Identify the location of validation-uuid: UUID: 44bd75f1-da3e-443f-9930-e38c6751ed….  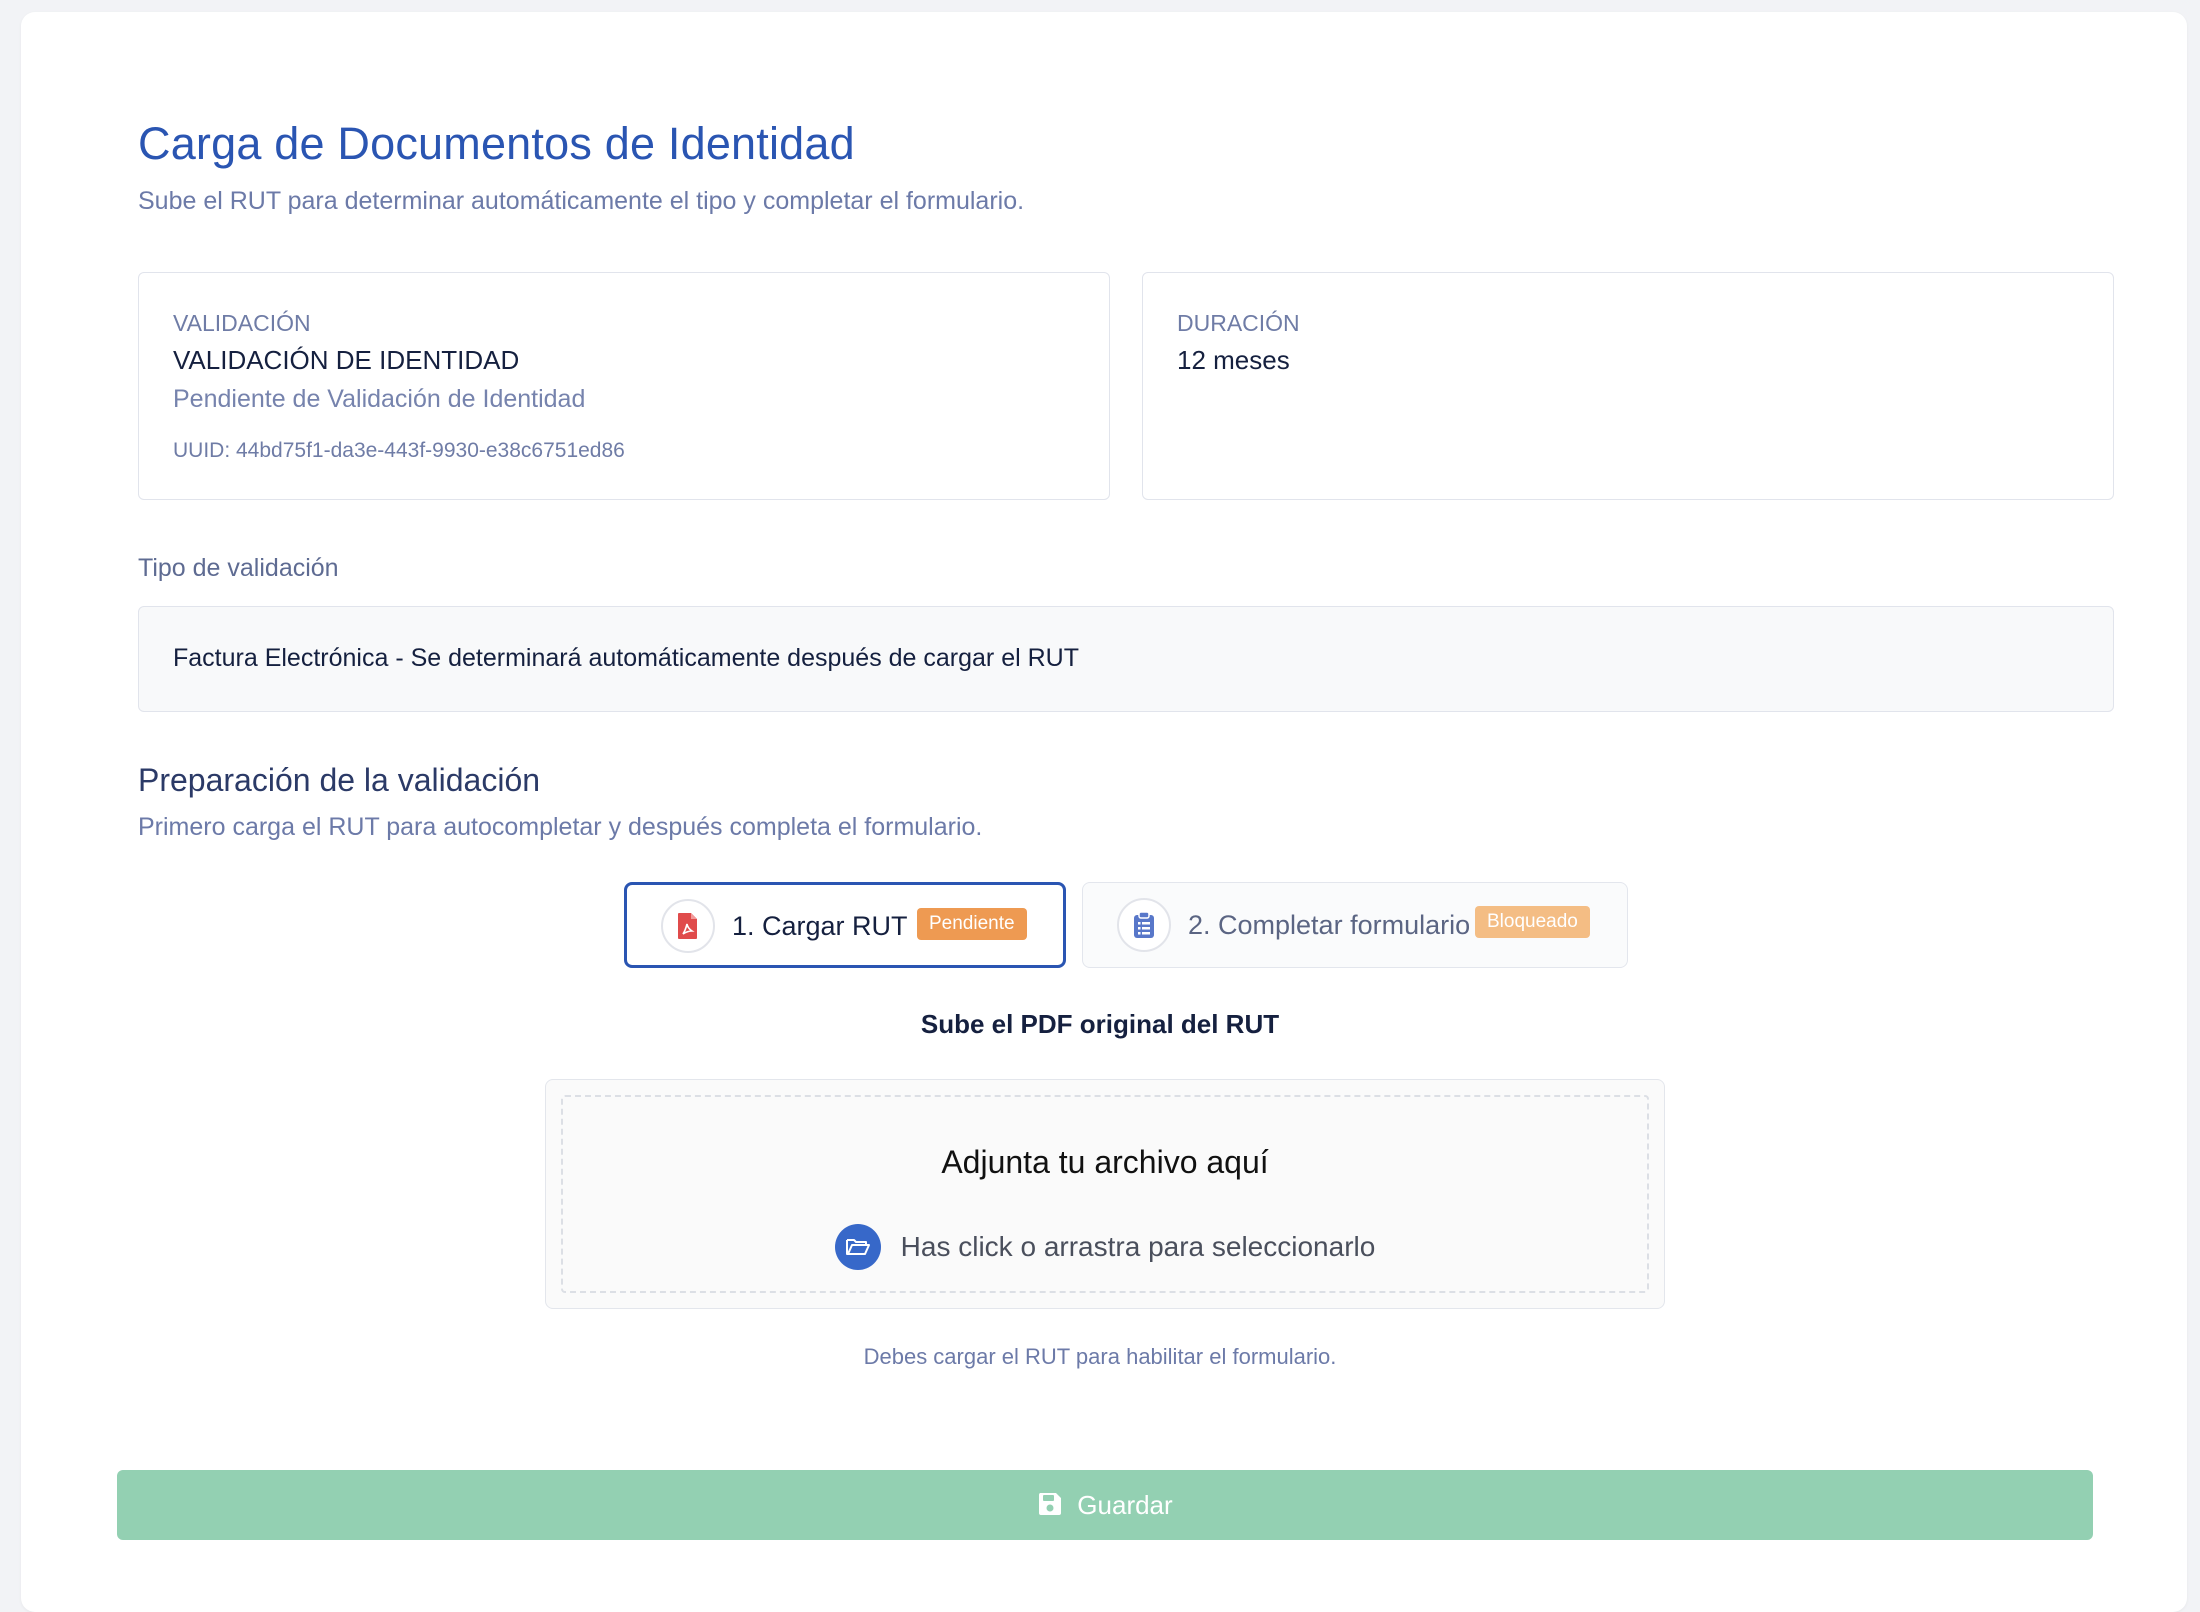
(399, 450).